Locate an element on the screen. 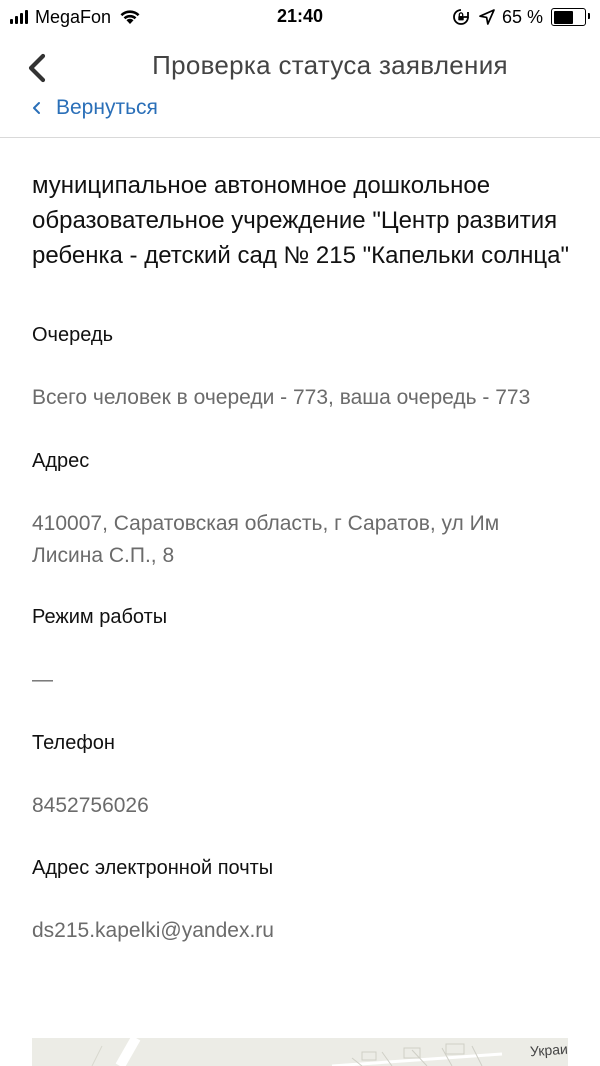 Image resolution: width=600 pixels, height=1066 pixels. battery-level is located at coordinates (563, 17).